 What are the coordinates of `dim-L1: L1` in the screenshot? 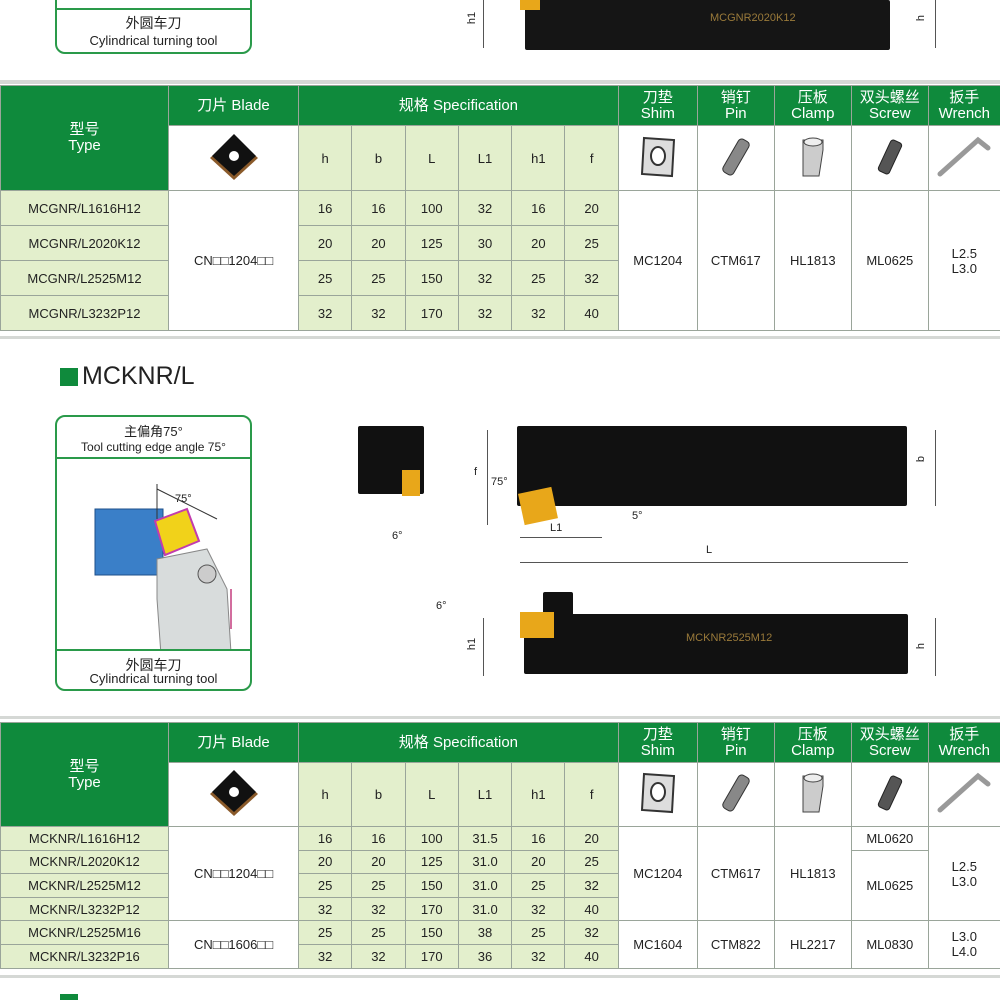 It's located at (556, 528).